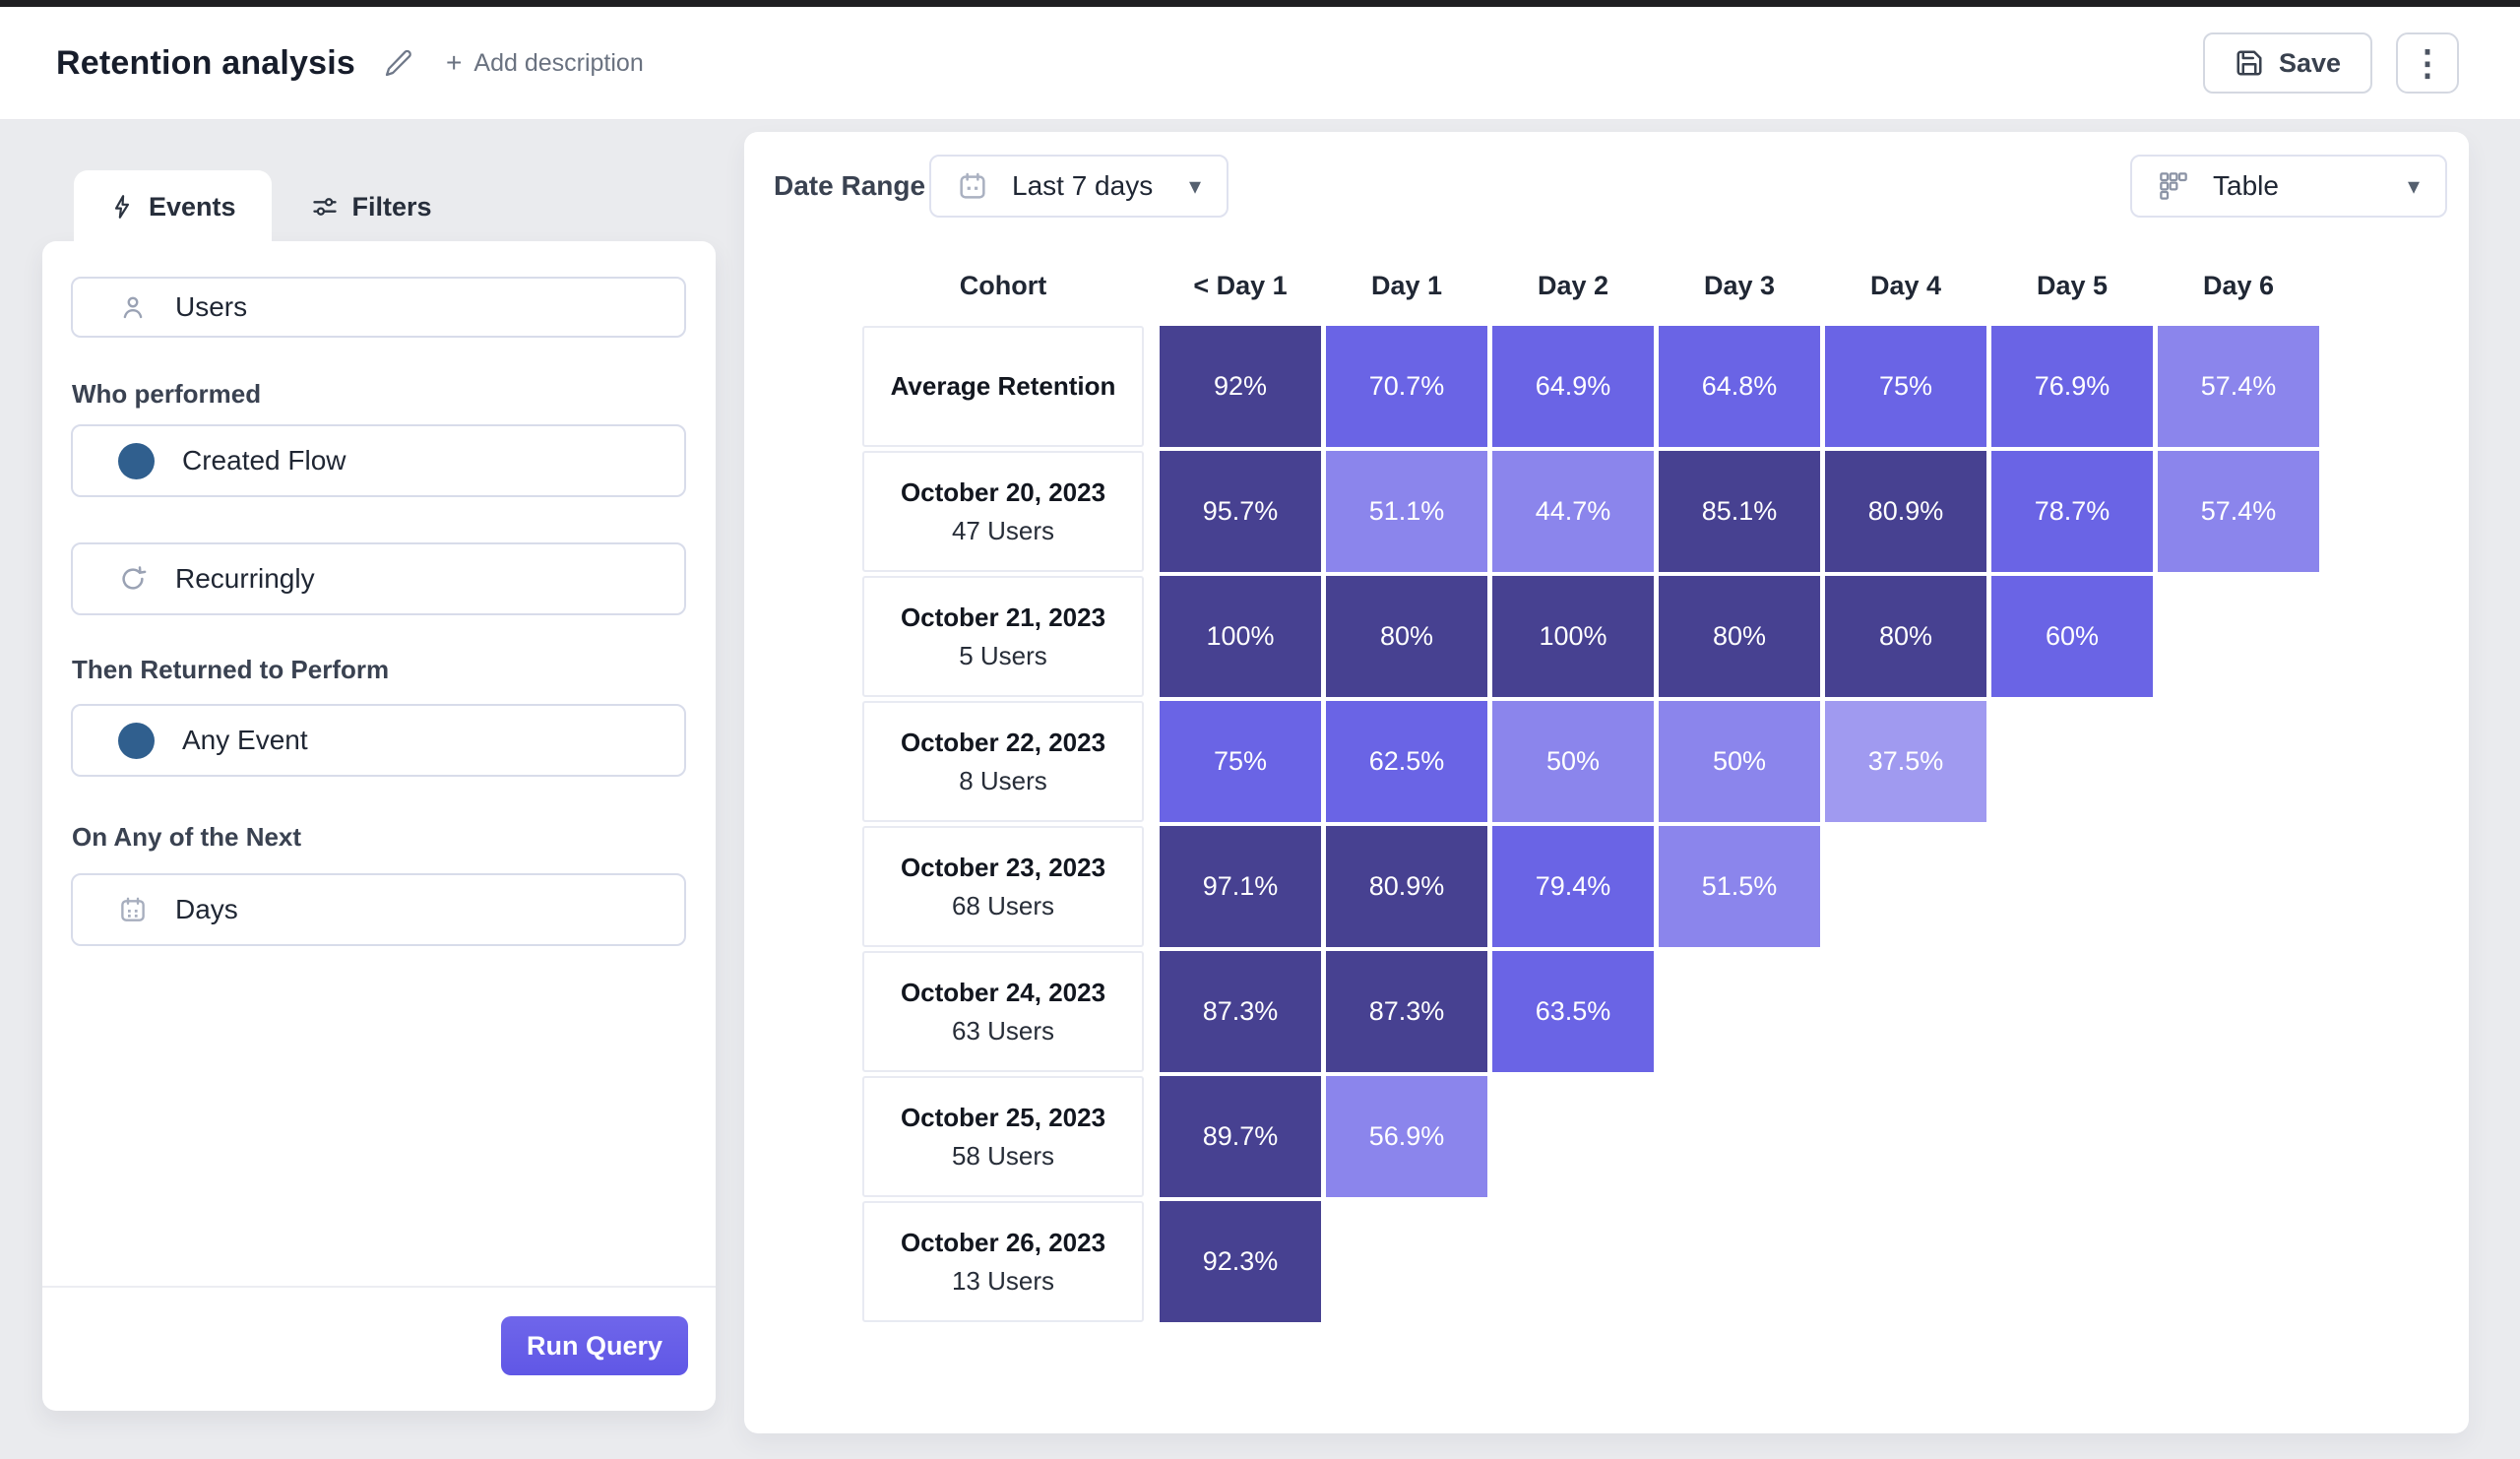  I want to click on return-event-selector: Any Event, so click(378, 740).